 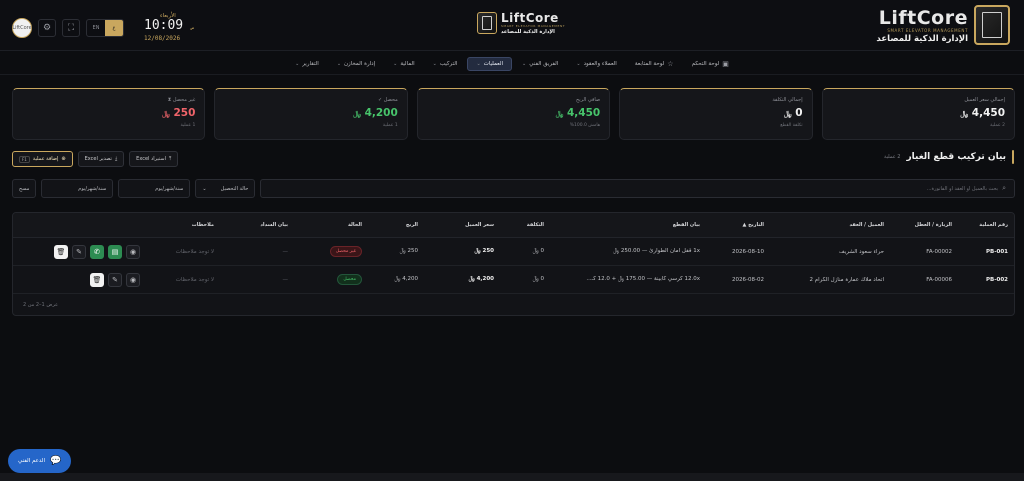 I want to click on clock-ampm: ص, so click(x=192, y=28).